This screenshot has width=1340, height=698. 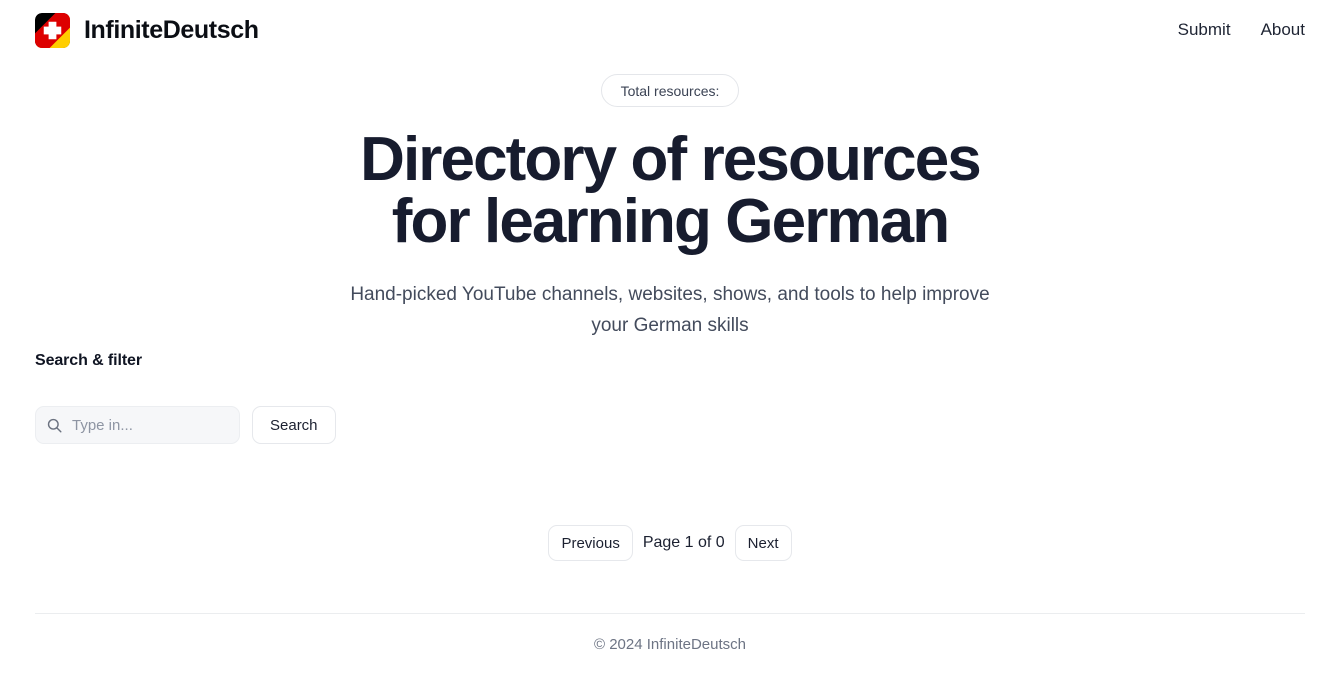 What do you see at coordinates (590, 543) in the screenshot?
I see `previous-page-button: Previous` at bounding box center [590, 543].